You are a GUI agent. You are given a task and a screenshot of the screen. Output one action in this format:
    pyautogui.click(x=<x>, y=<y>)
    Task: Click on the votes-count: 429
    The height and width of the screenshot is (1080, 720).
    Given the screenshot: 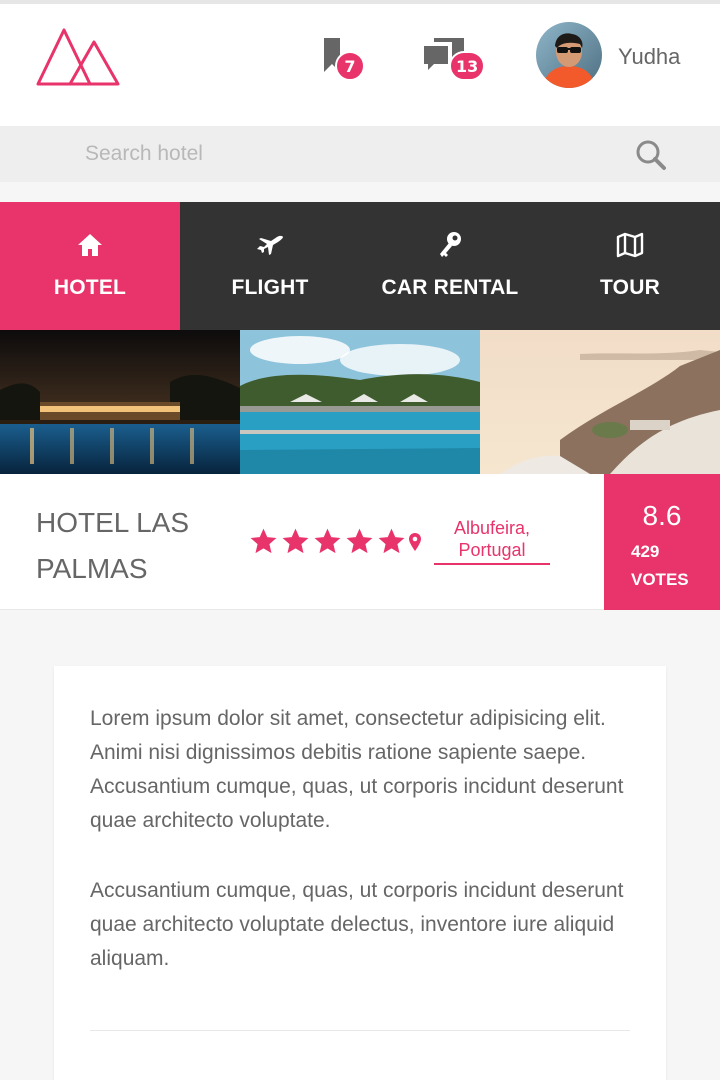 What is the action you would take?
    pyautogui.click(x=645, y=551)
    